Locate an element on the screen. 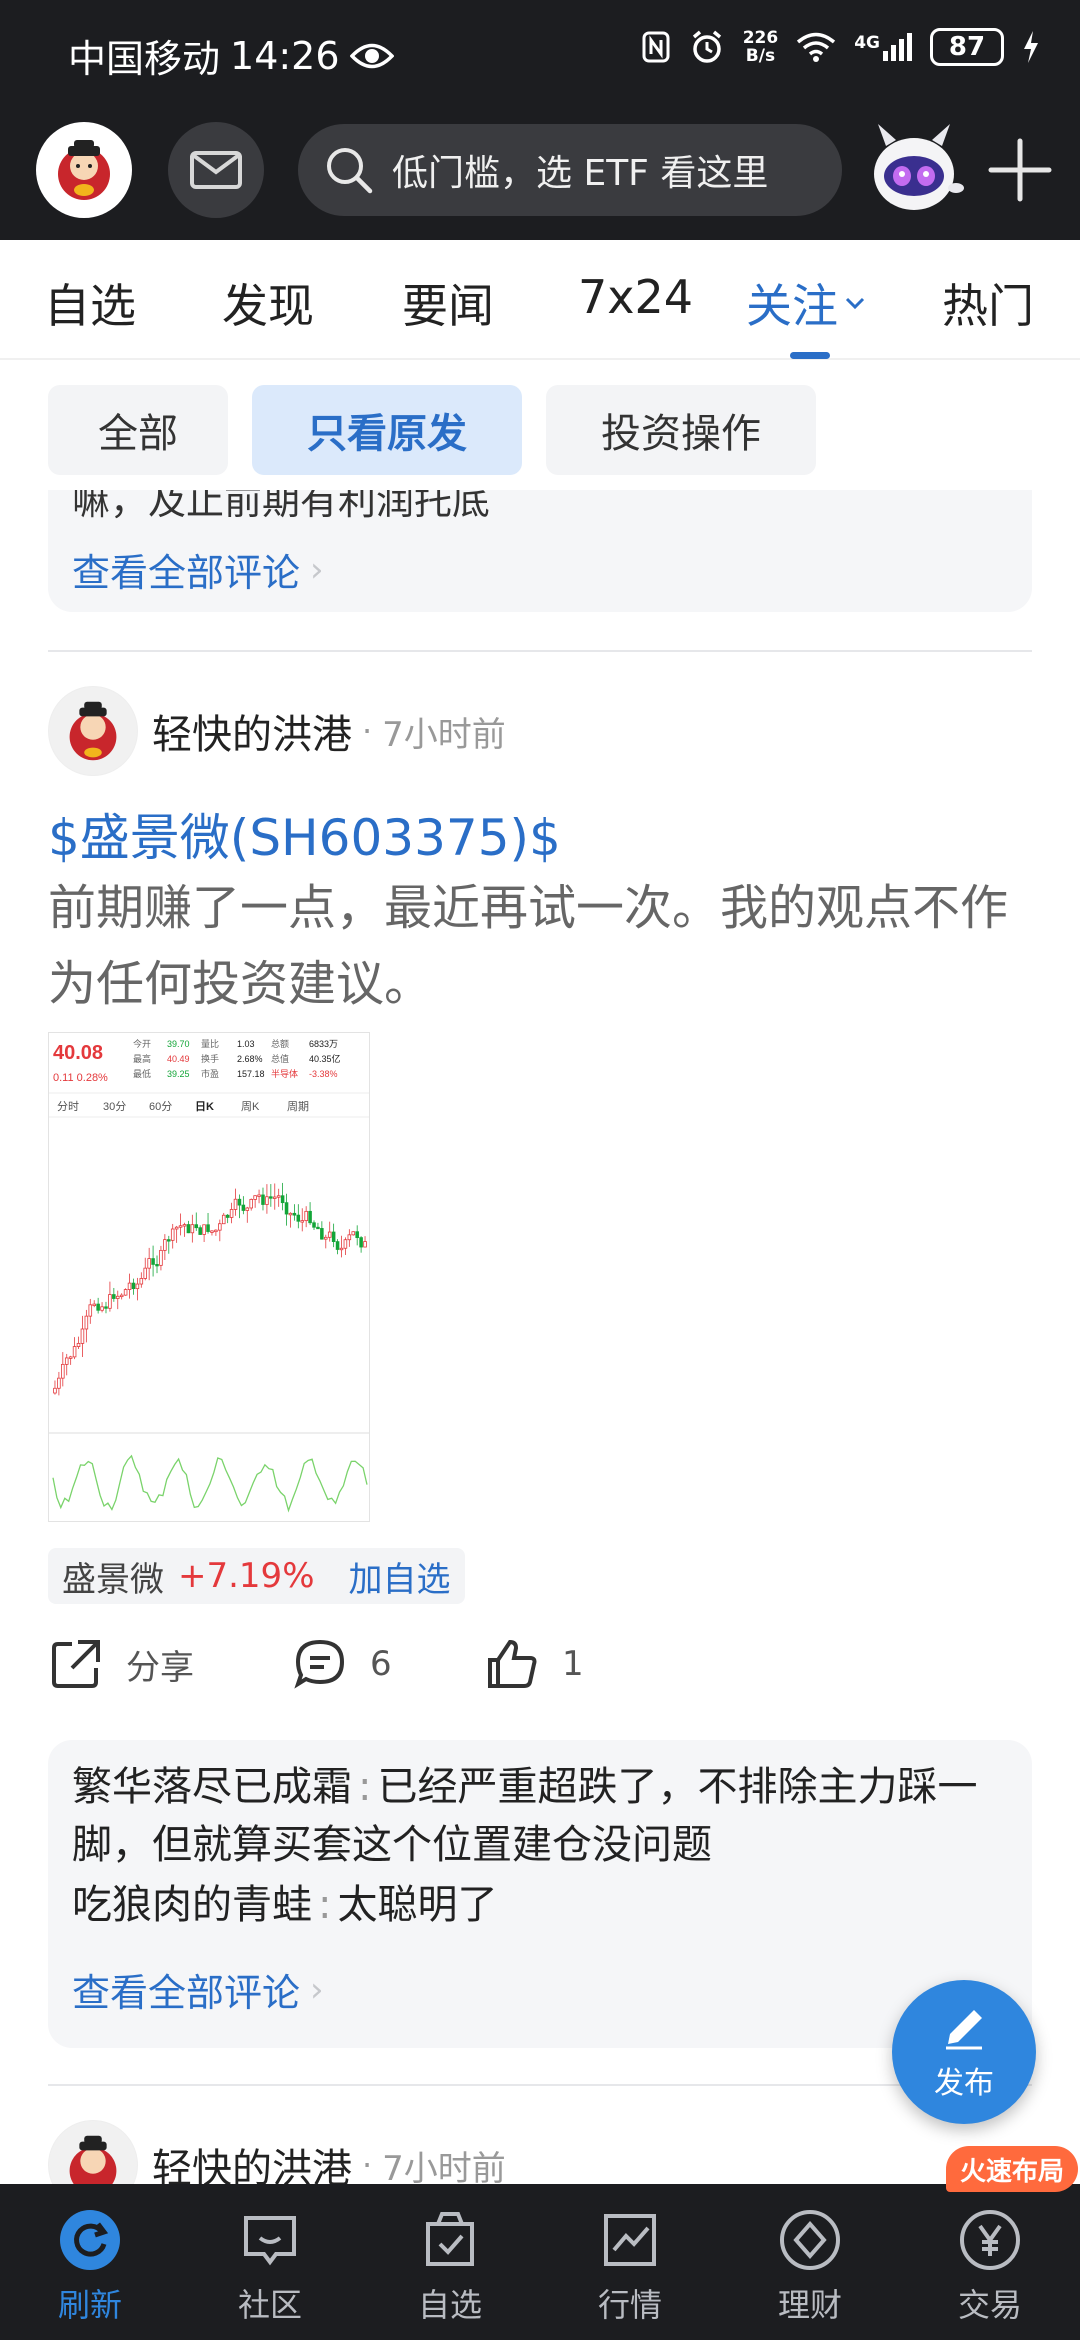 The height and width of the screenshot is (2340, 1080). stock-tag-link: $盛景微(SH603375)$ is located at coordinates (304, 834).